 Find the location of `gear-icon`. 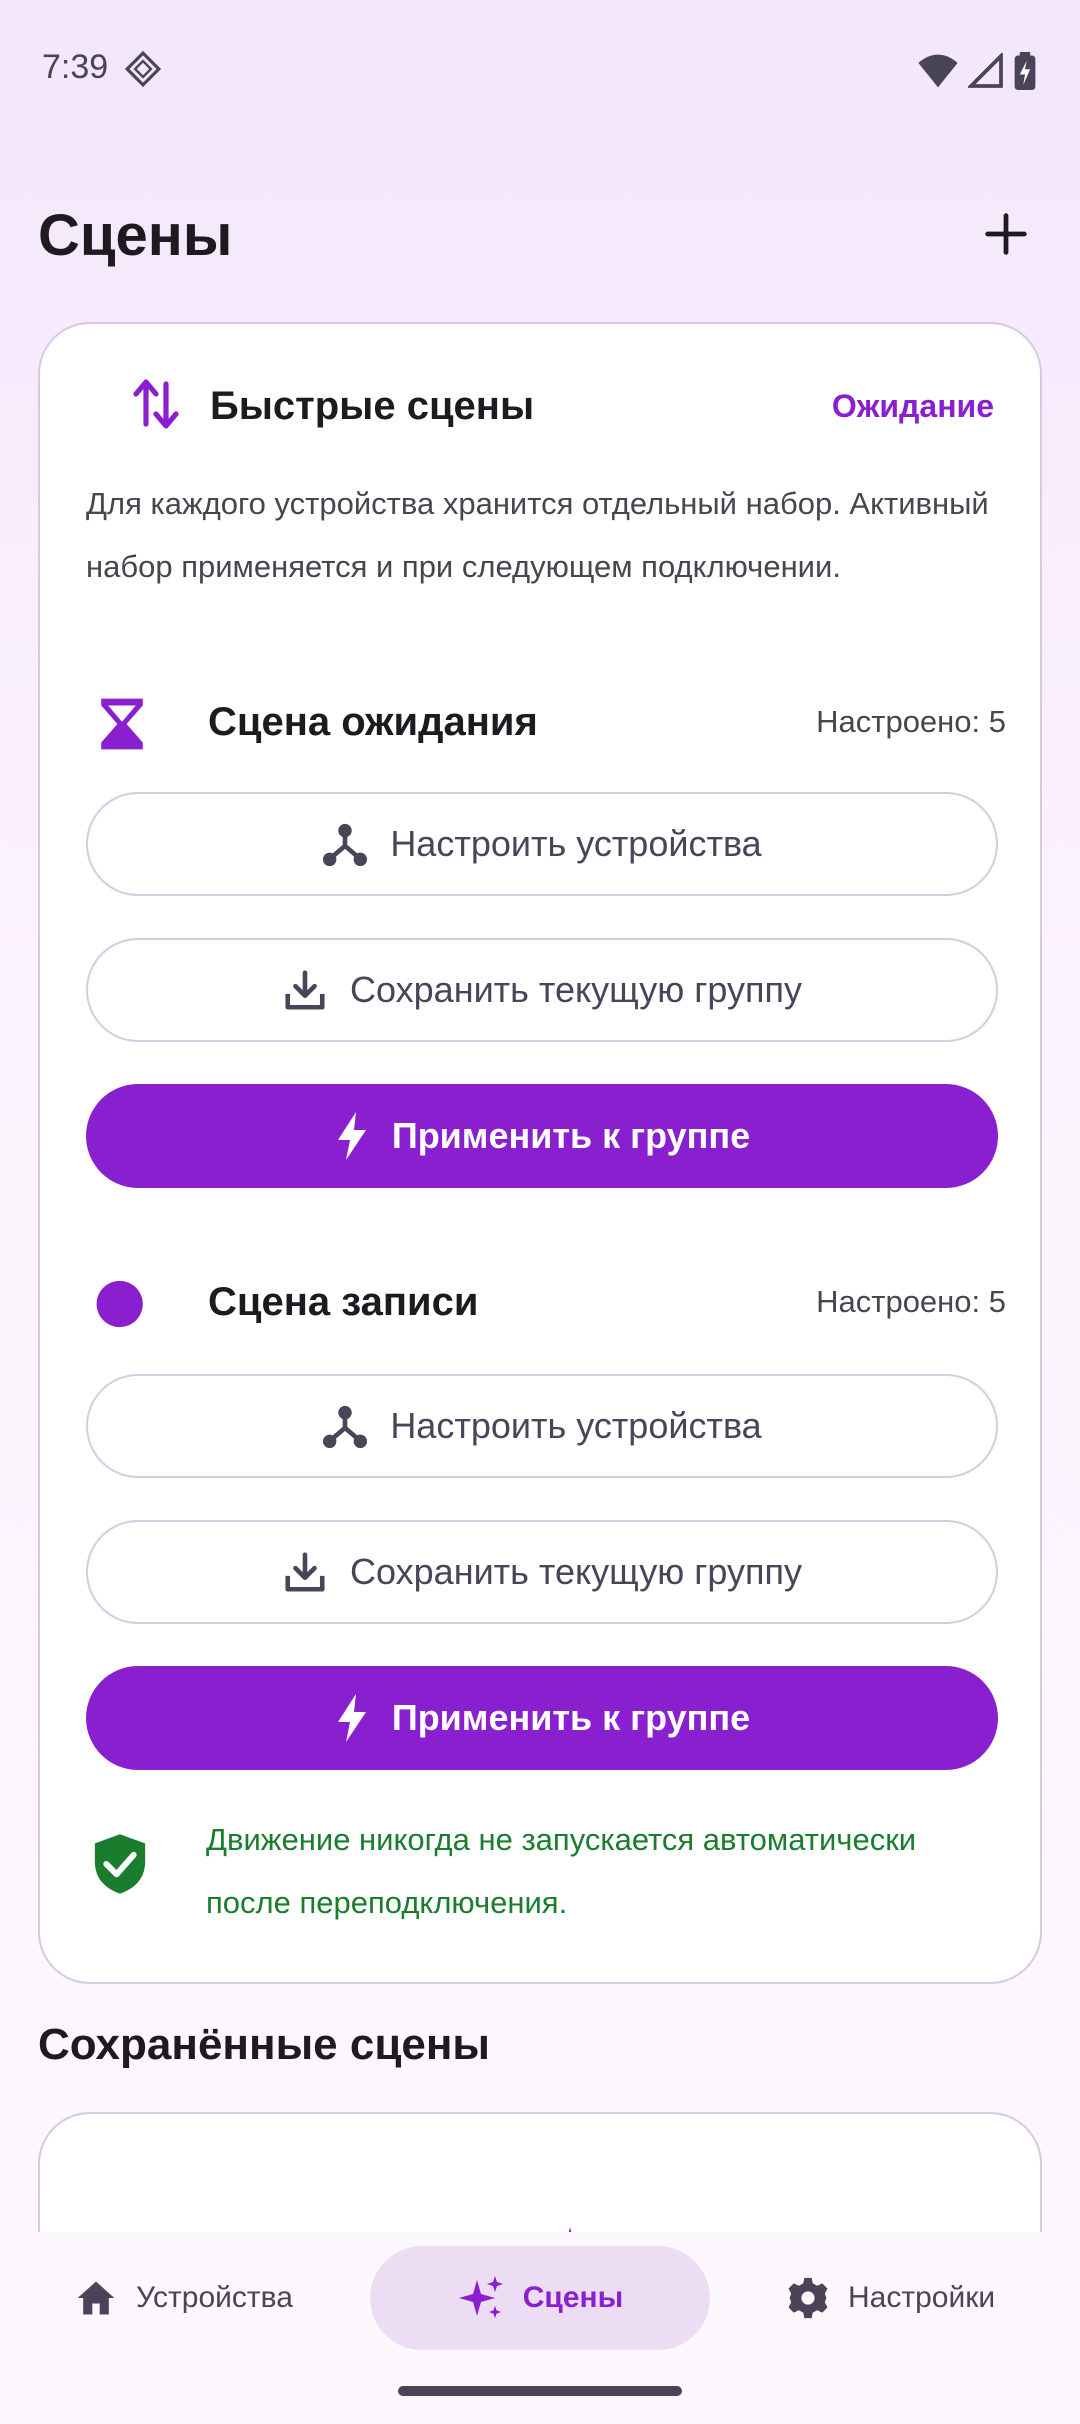

gear-icon is located at coordinates (808, 2298).